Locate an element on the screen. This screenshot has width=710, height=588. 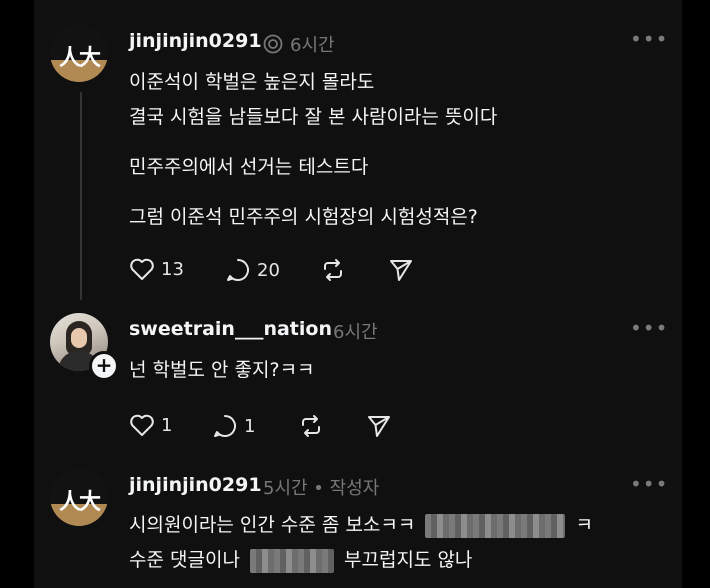
like-count: 13 is located at coordinates (172, 269).